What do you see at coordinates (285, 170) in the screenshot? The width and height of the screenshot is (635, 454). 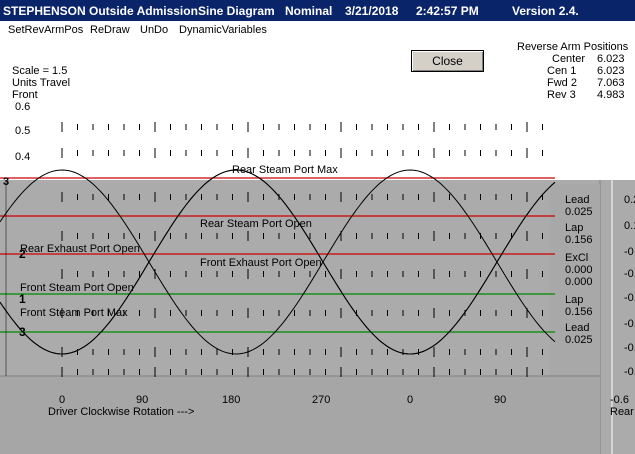 I see `rear-steam-port-max-label: Rear Steam Port Max` at bounding box center [285, 170].